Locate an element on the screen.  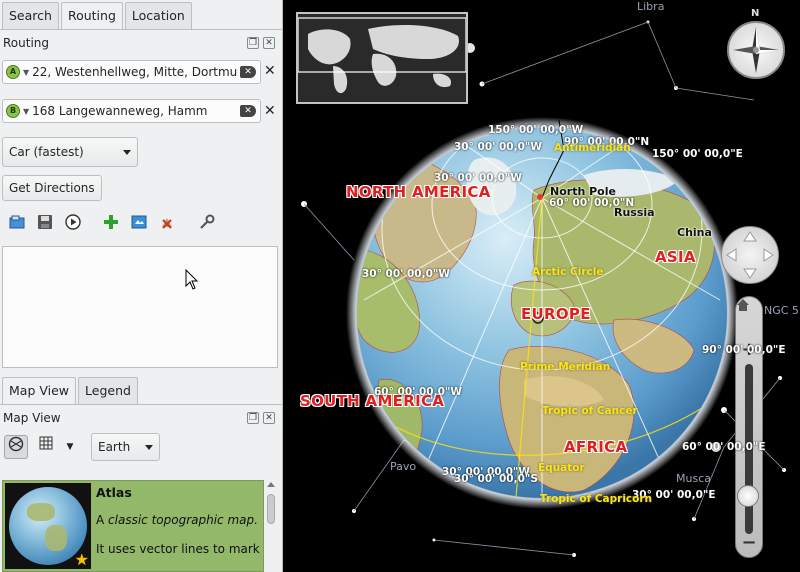
mapview-tabbar: Map View Legend is located at coordinates (70, 391).